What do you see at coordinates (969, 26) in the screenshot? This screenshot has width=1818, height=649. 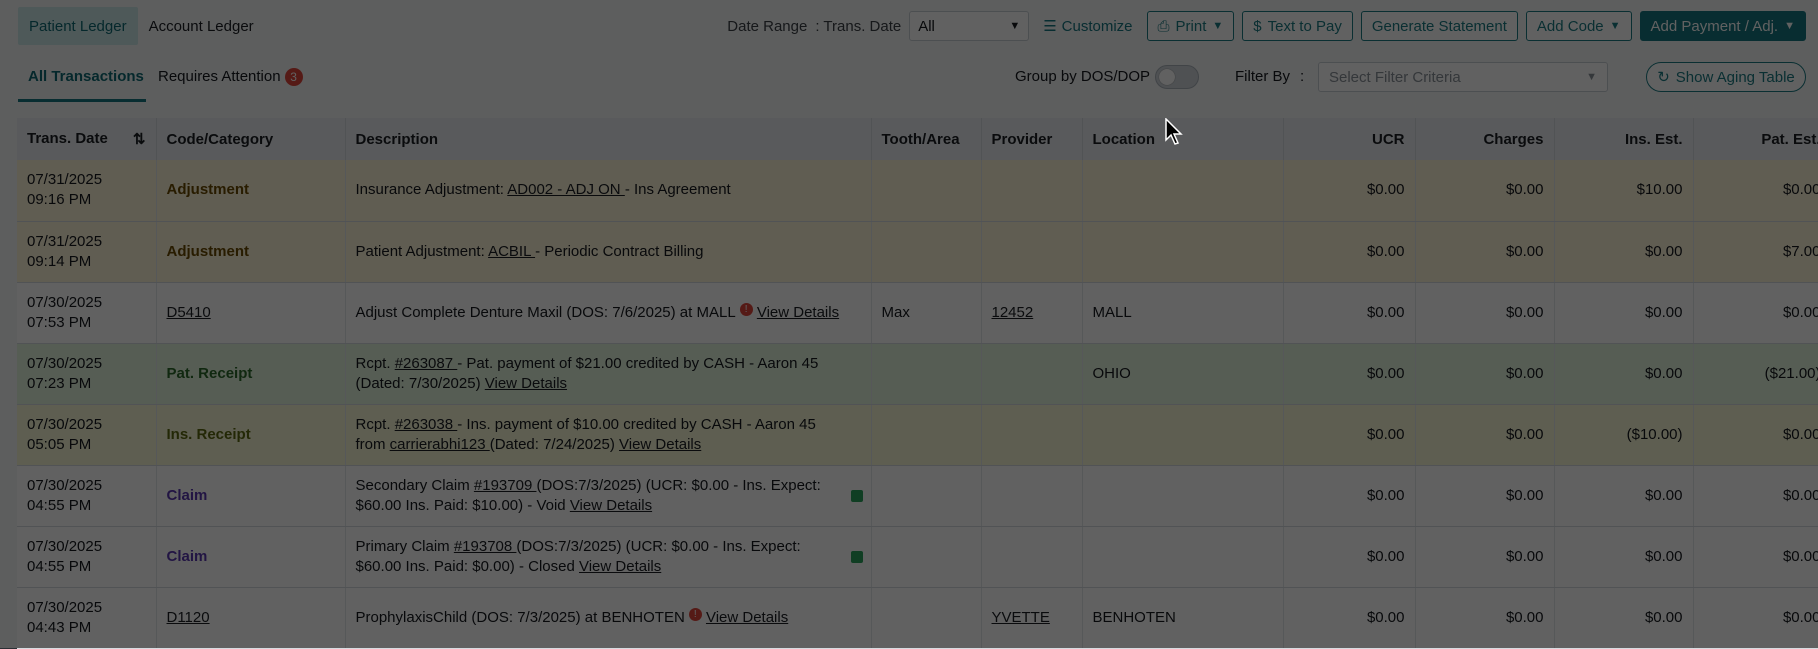 I see `date-range-select: All ▼` at bounding box center [969, 26].